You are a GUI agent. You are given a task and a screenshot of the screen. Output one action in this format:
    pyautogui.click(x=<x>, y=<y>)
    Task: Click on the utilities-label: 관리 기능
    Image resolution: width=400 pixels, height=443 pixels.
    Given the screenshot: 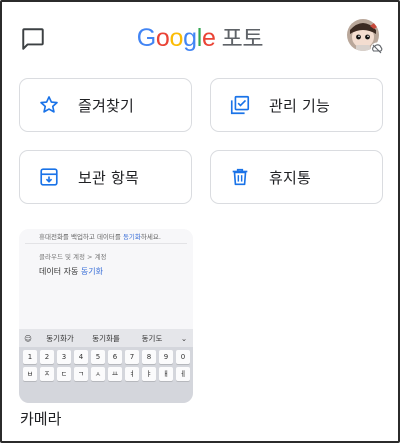 What is the action you would take?
    pyautogui.click(x=299, y=105)
    